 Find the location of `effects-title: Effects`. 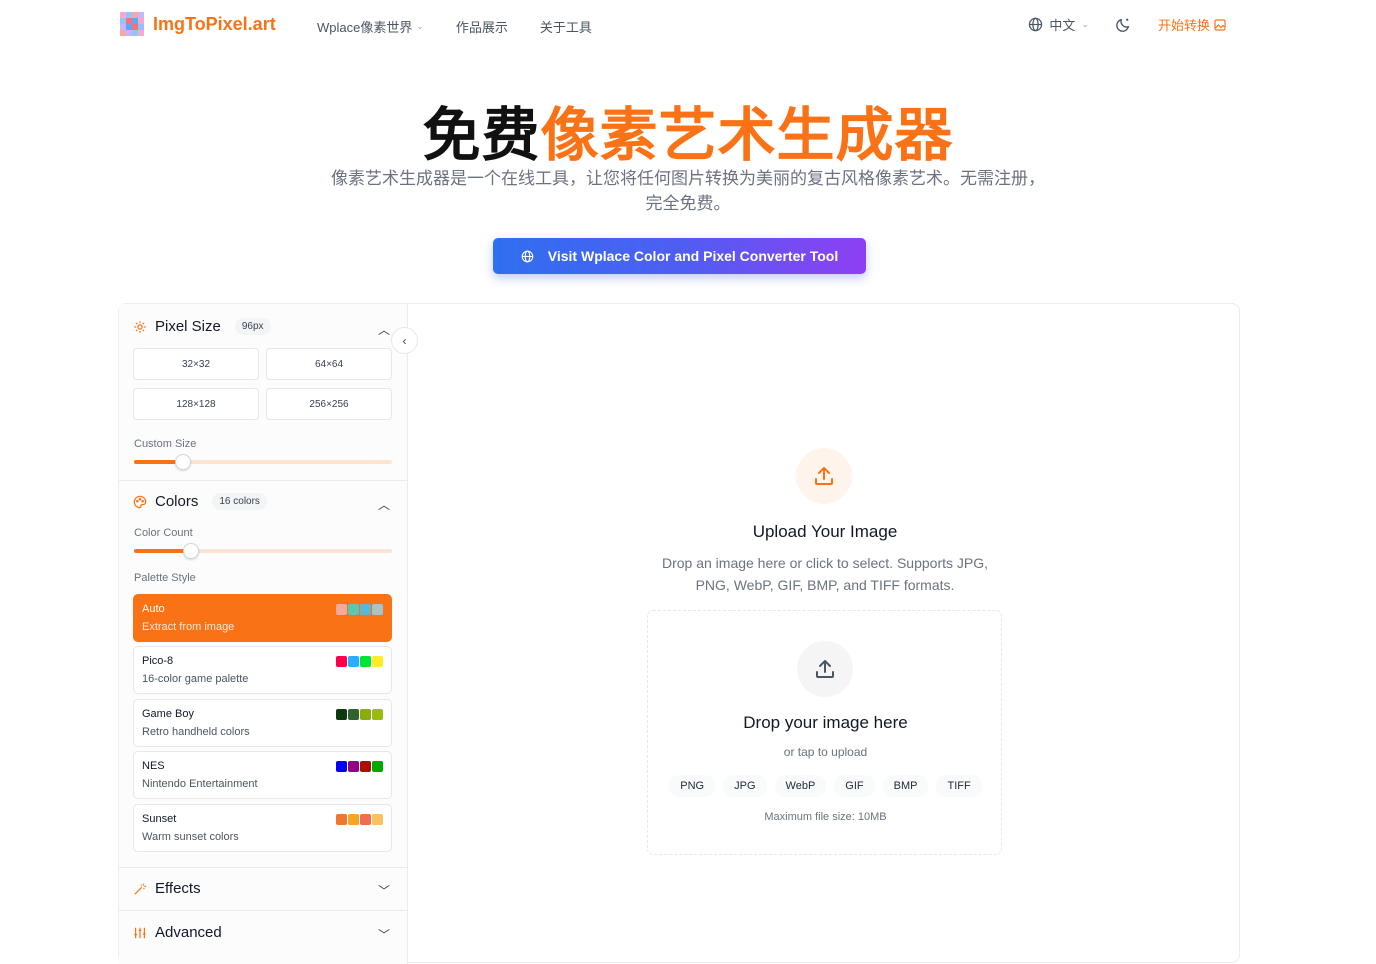

effects-title: Effects is located at coordinates (178, 888).